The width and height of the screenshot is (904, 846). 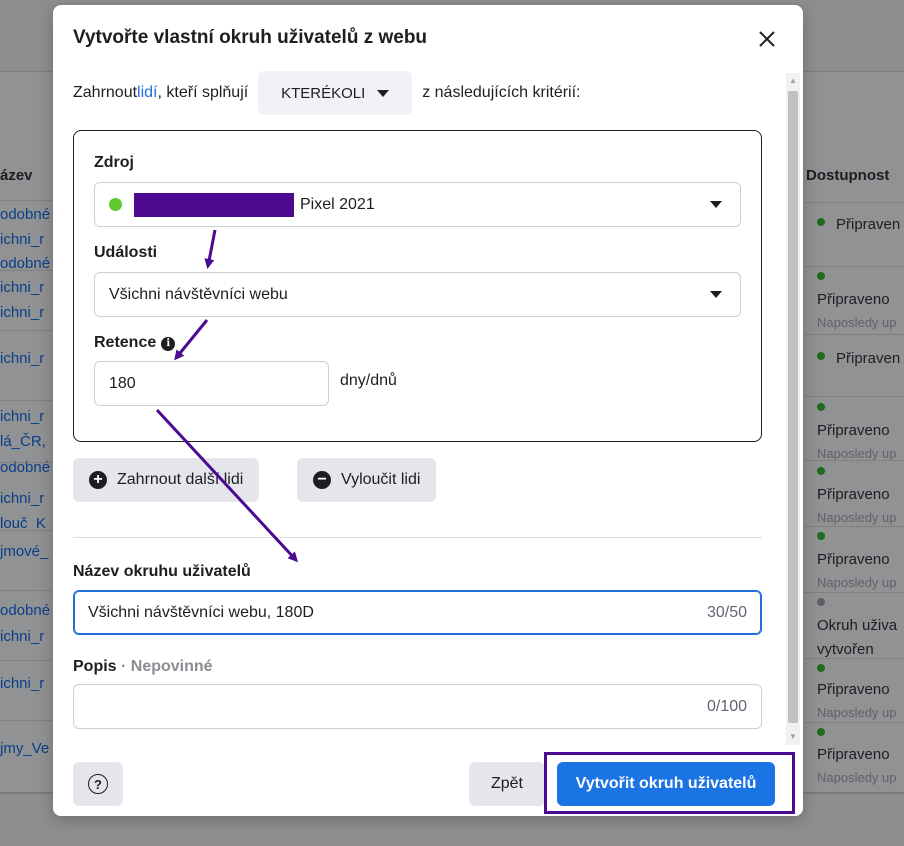 What do you see at coordinates (214, 204) in the screenshot?
I see `redacted-pixel-name` at bounding box center [214, 204].